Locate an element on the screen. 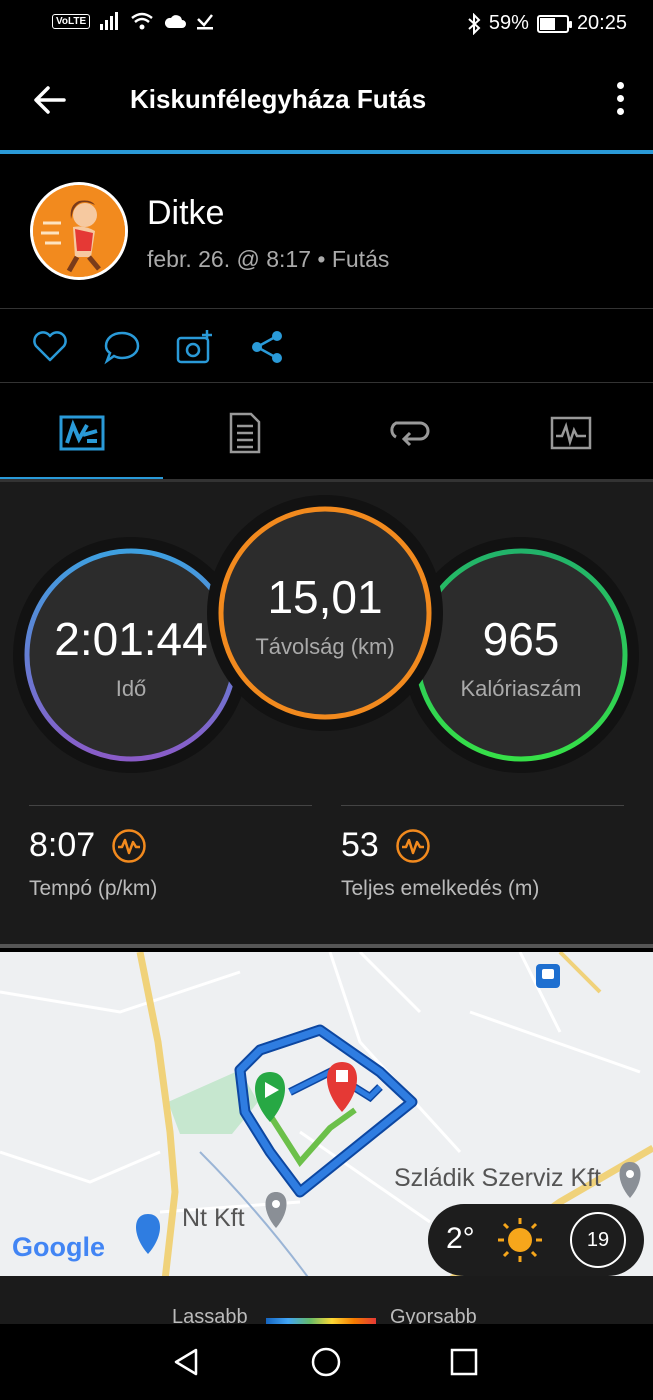 This screenshot has height=1400, width=653. cloud-icon is located at coordinates (176, 21).